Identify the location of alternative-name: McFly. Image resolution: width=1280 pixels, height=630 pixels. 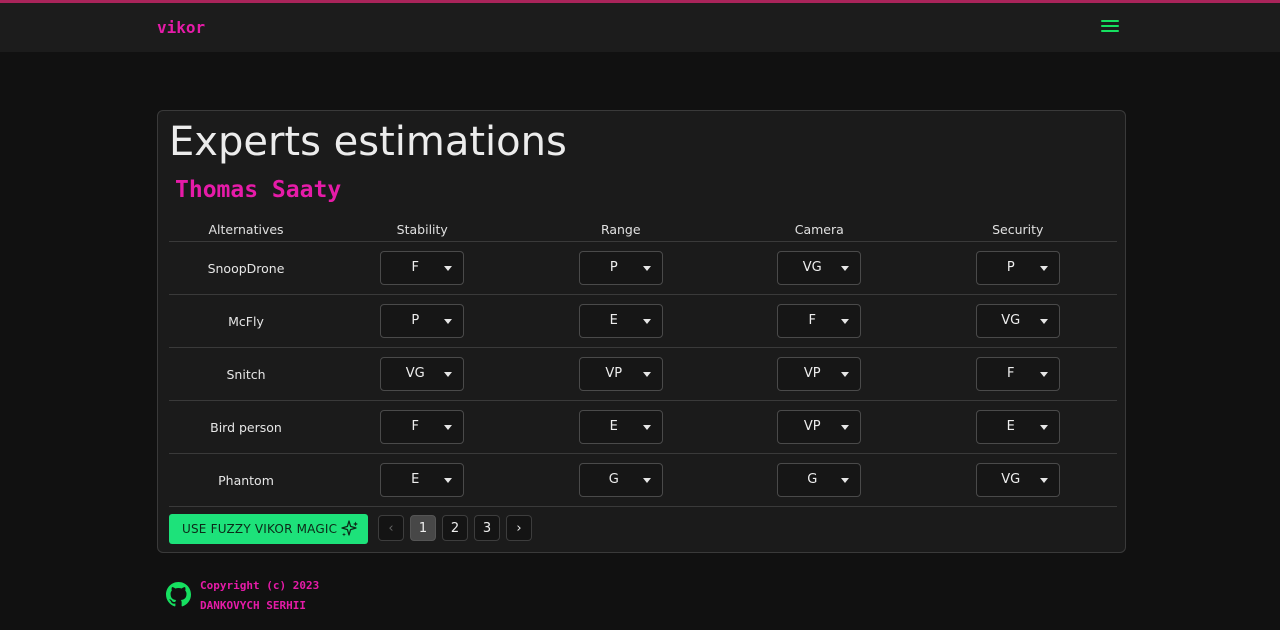
(246, 321).